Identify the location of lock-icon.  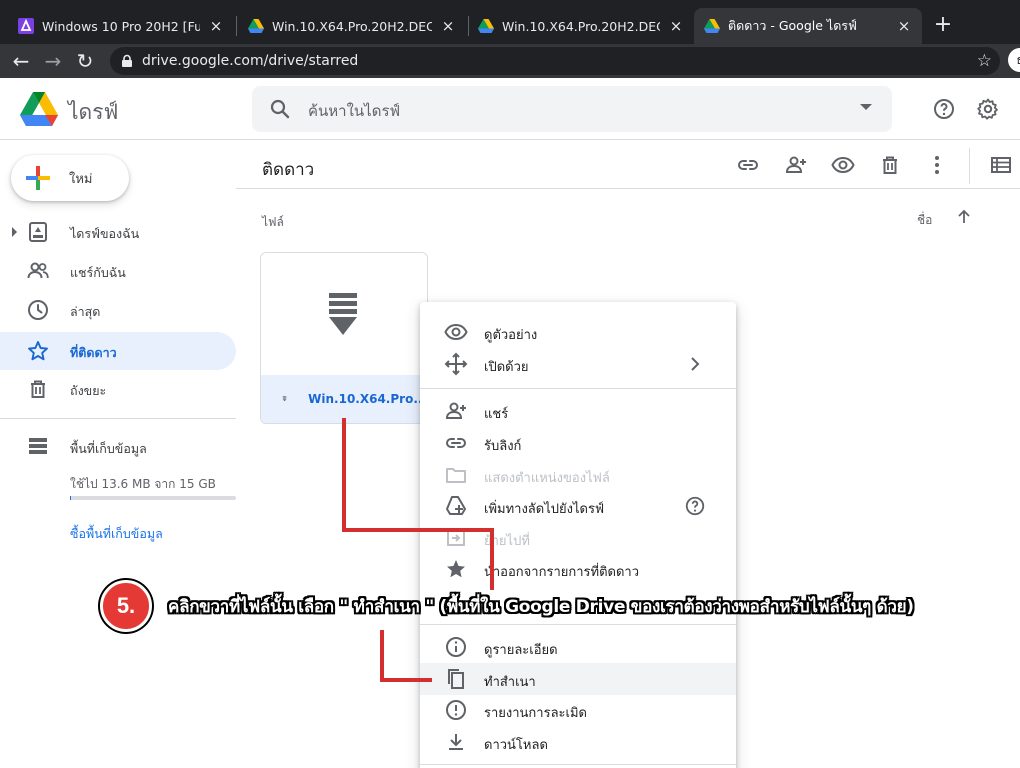
(127, 60).